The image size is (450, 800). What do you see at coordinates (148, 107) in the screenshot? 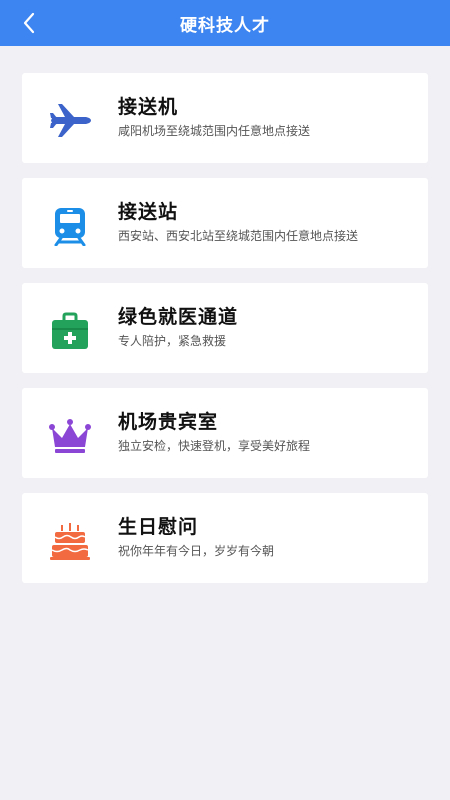
I see `service-title: 接送机` at bounding box center [148, 107].